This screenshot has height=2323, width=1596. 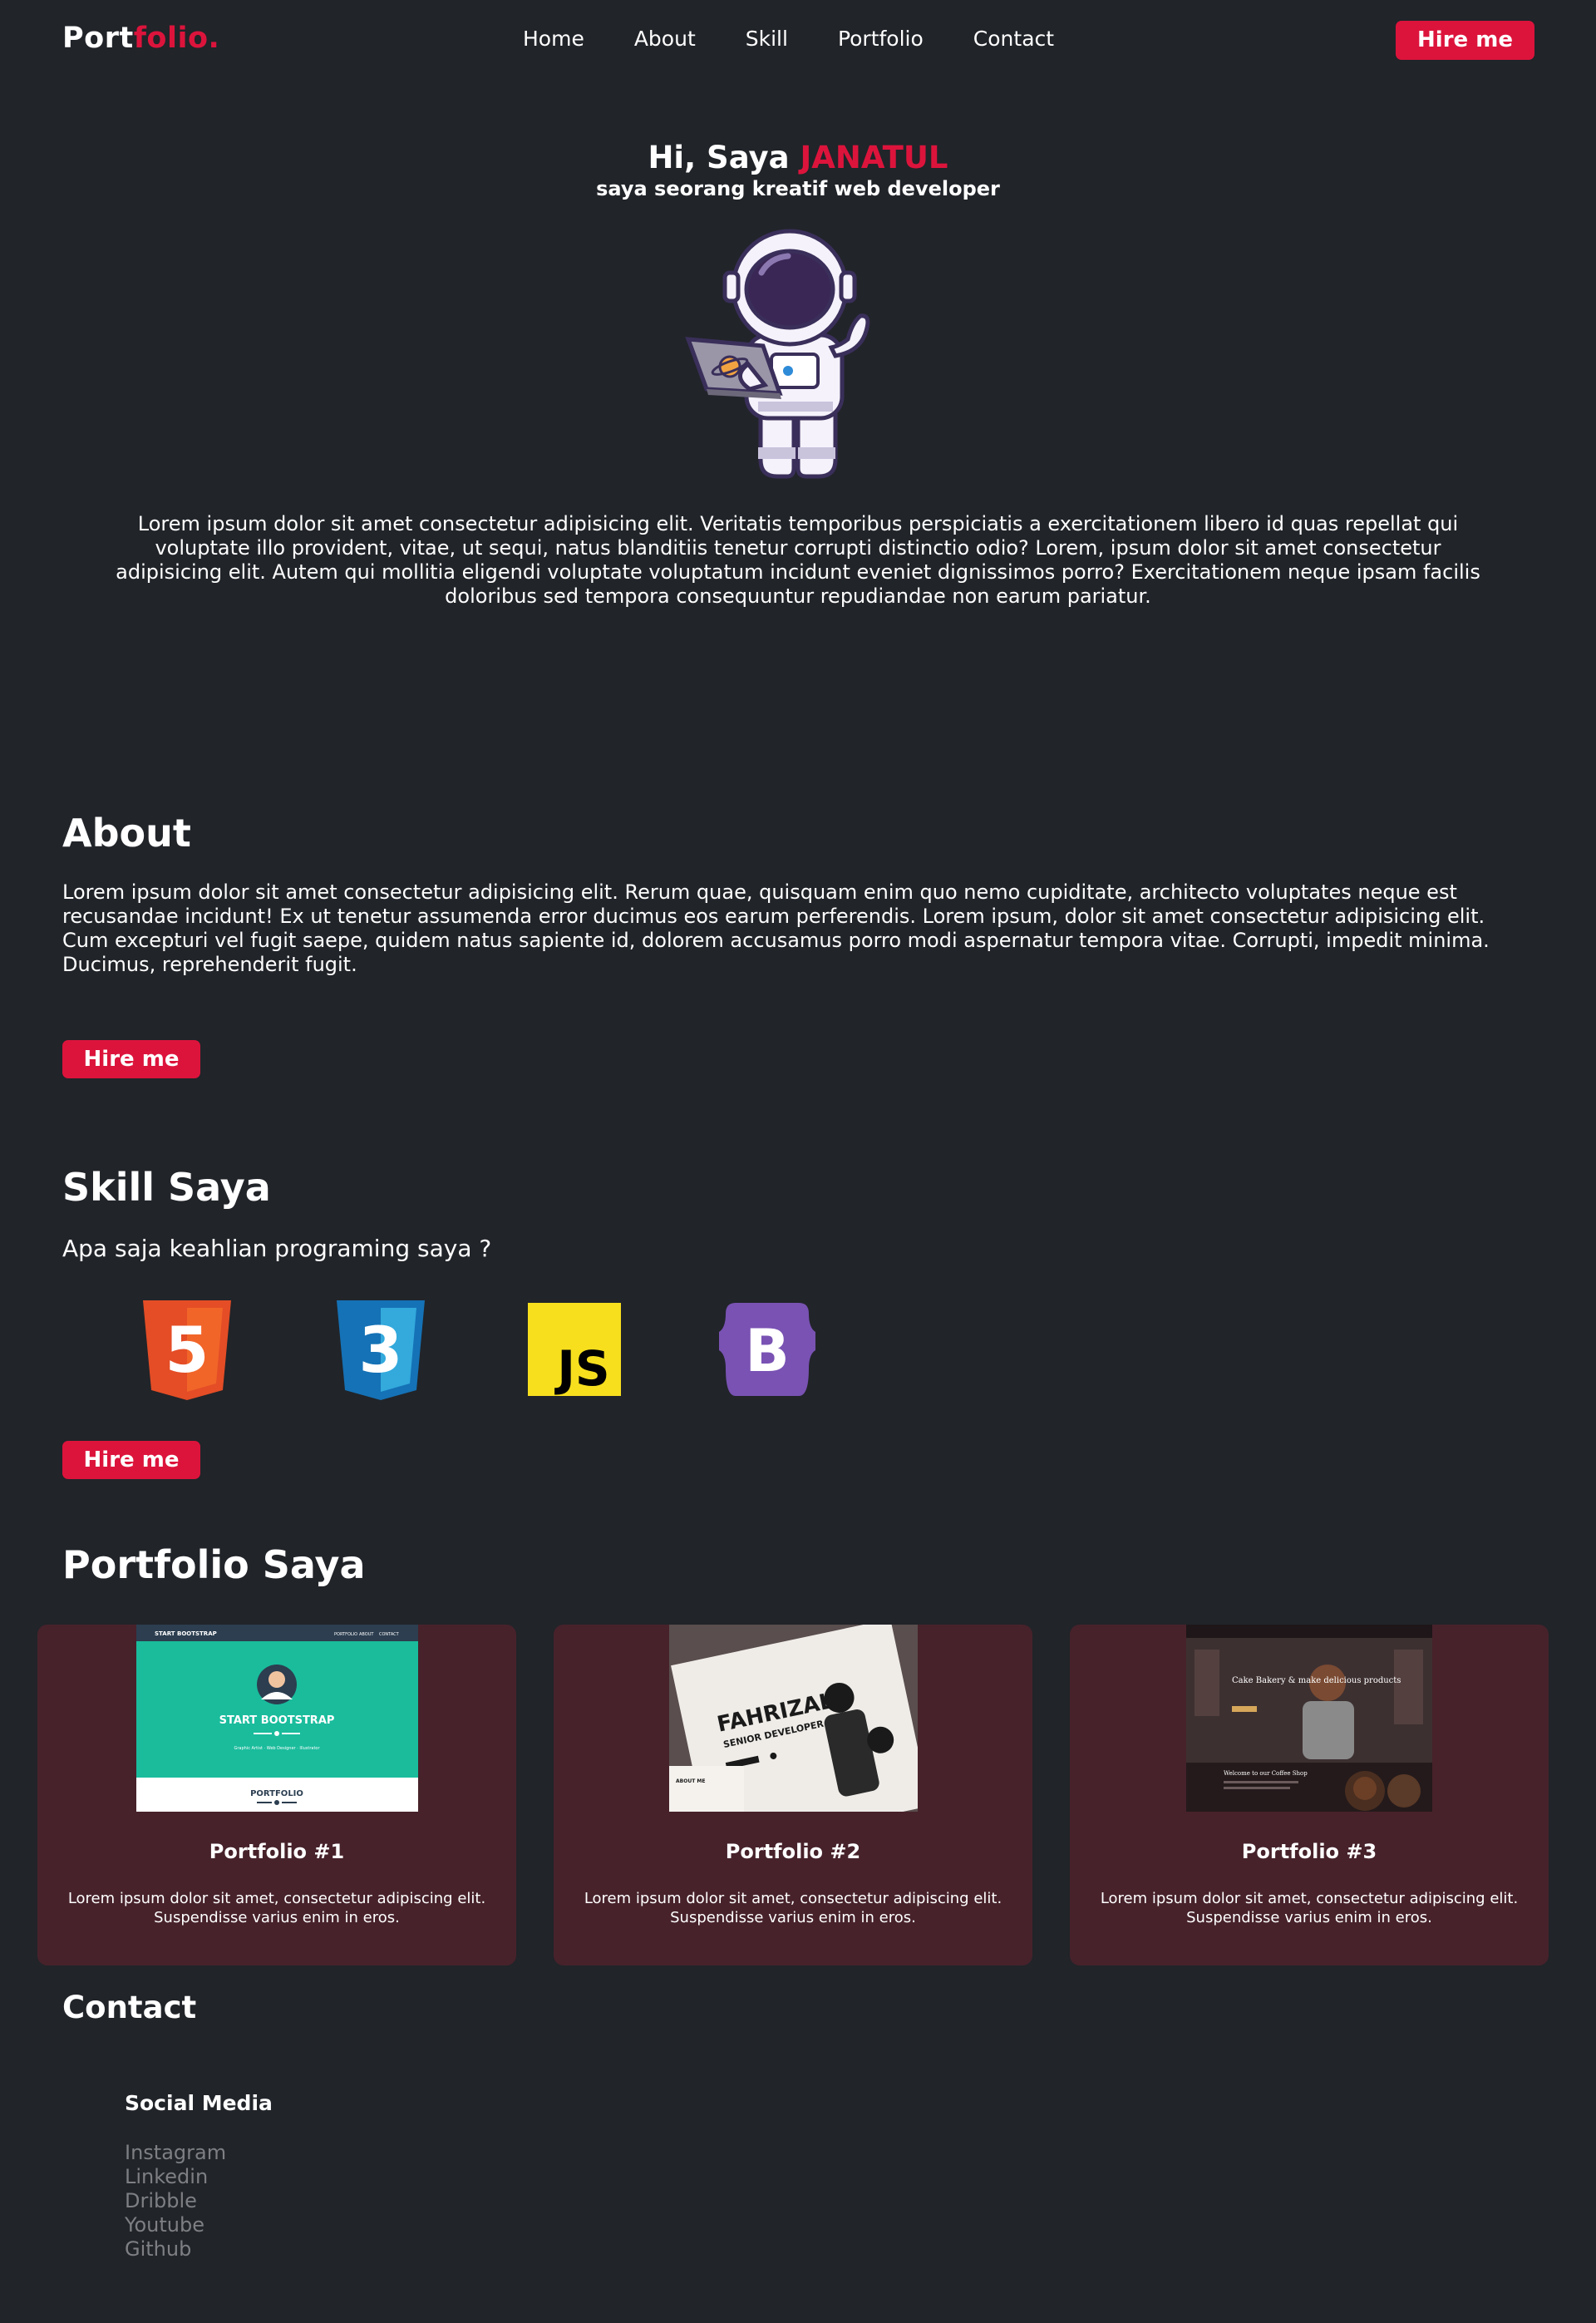 What do you see at coordinates (1465, 40) in the screenshot?
I see `nav-hire-button: Hire me` at bounding box center [1465, 40].